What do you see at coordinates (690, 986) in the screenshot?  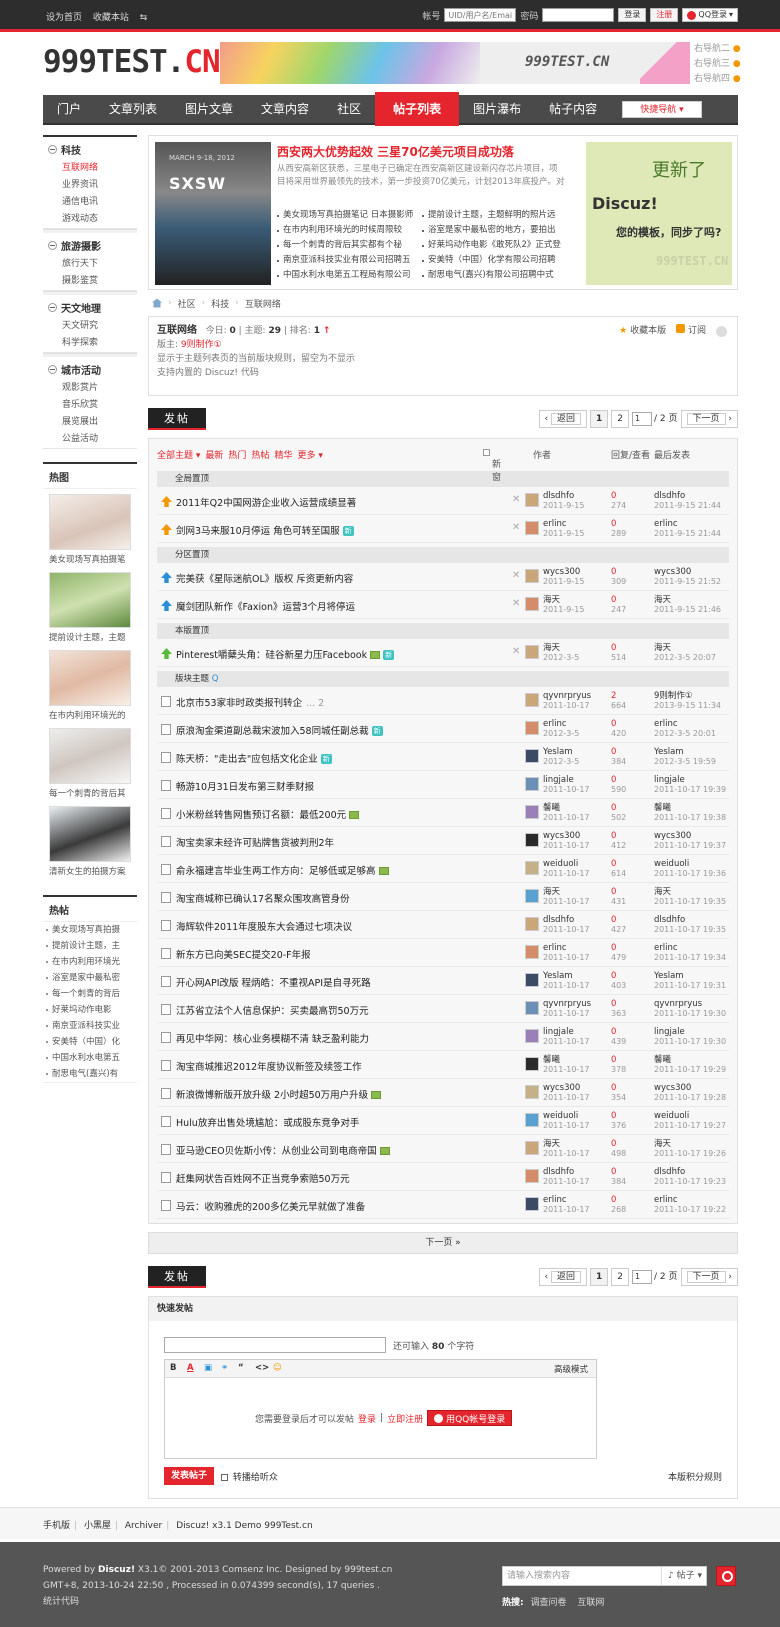 I see `last-post-time: 2011-10-17 19:31` at bounding box center [690, 986].